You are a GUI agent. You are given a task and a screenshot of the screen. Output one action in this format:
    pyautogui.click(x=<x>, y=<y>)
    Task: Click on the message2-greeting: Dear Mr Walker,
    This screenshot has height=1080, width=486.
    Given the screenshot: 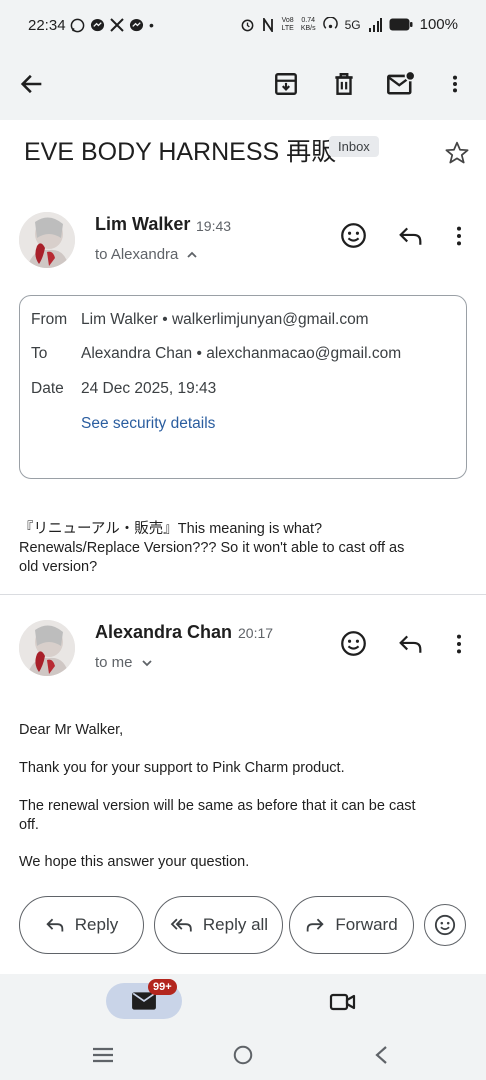 What is the action you would take?
    pyautogui.click(x=71, y=730)
    